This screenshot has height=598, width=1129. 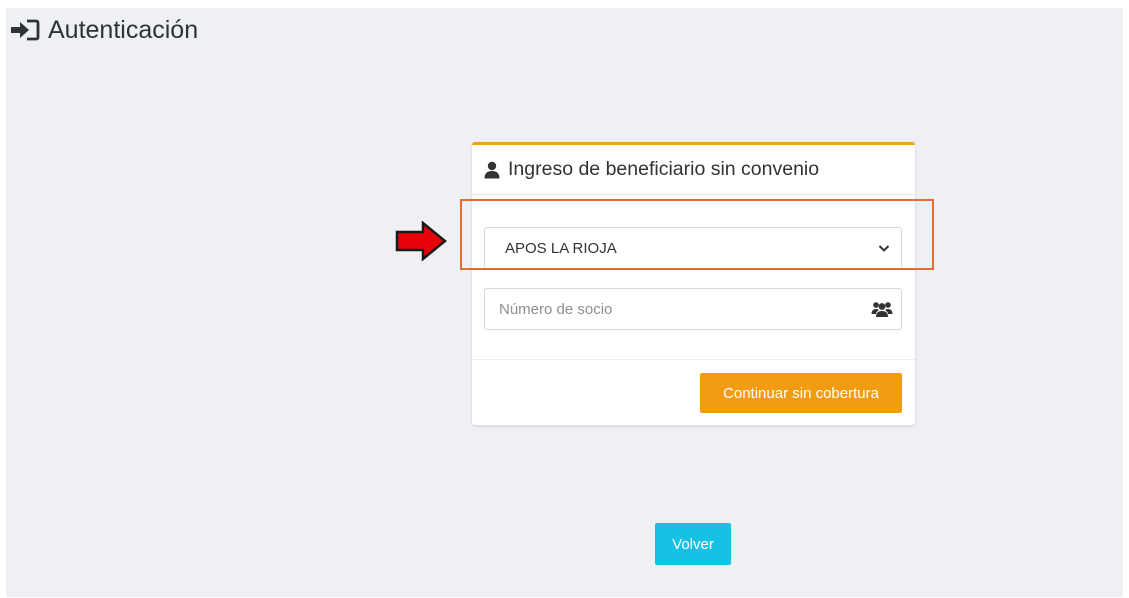 What do you see at coordinates (882, 309) in the screenshot?
I see `users-icon` at bounding box center [882, 309].